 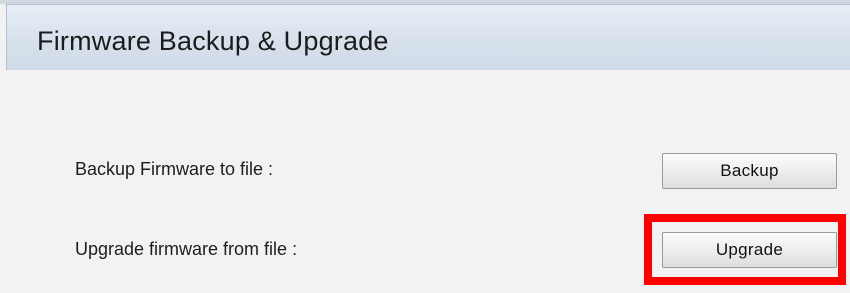 What do you see at coordinates (745, 249) in the screenshot?
I see `upgrade-highlight-box` at bounding box center [745, 249].